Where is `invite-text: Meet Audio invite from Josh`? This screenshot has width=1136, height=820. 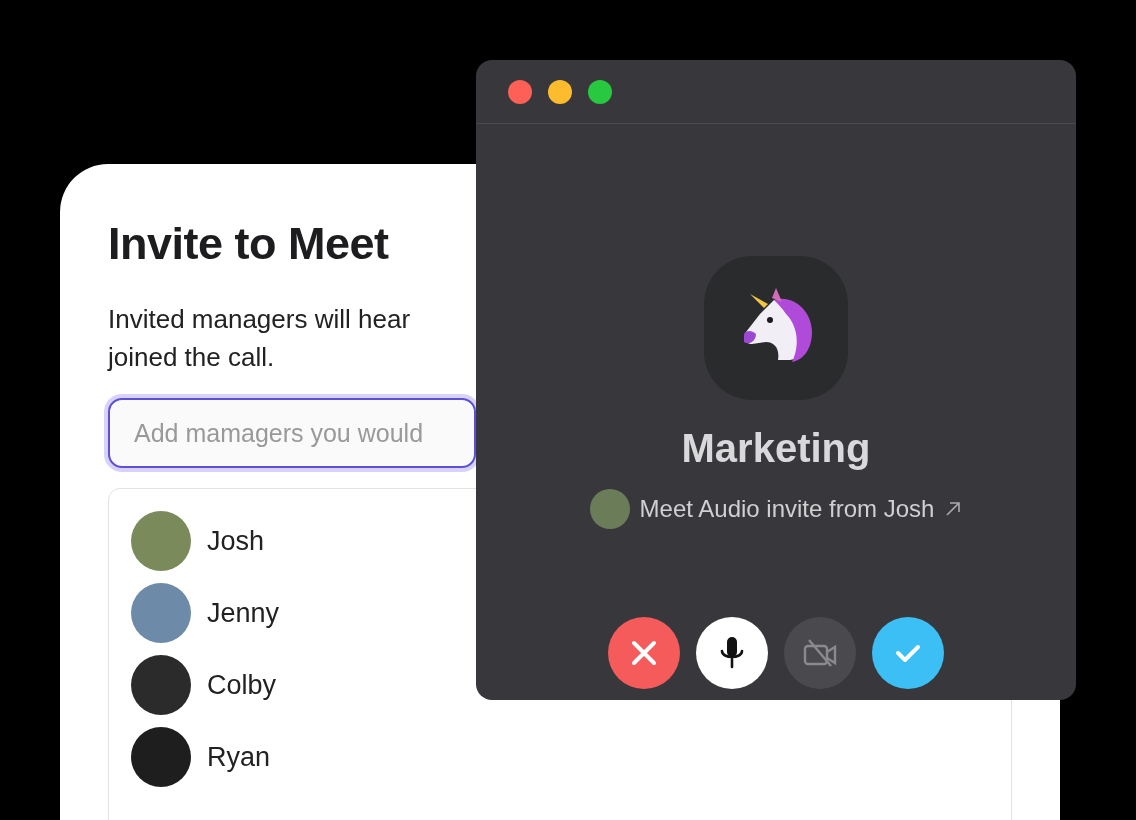 invite-text: Meet Audio invite from Josh is located at coordinates (787, 509).